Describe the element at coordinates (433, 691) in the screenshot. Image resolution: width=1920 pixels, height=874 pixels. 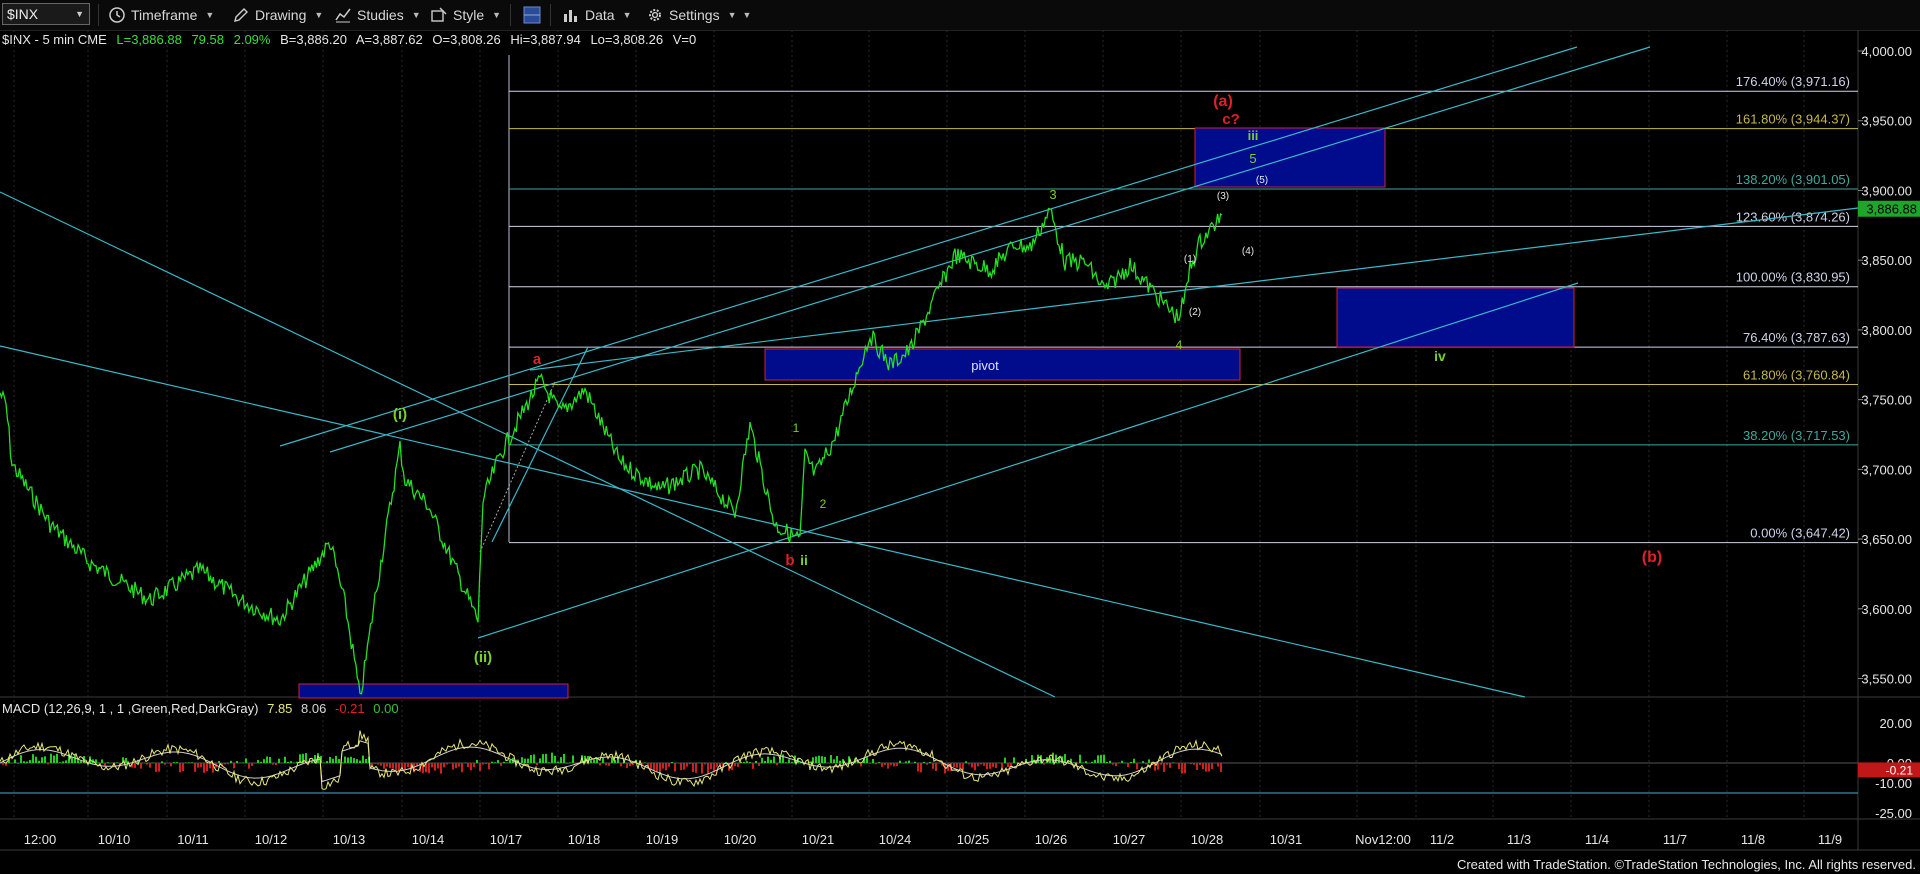
I see `support-box` at that location.